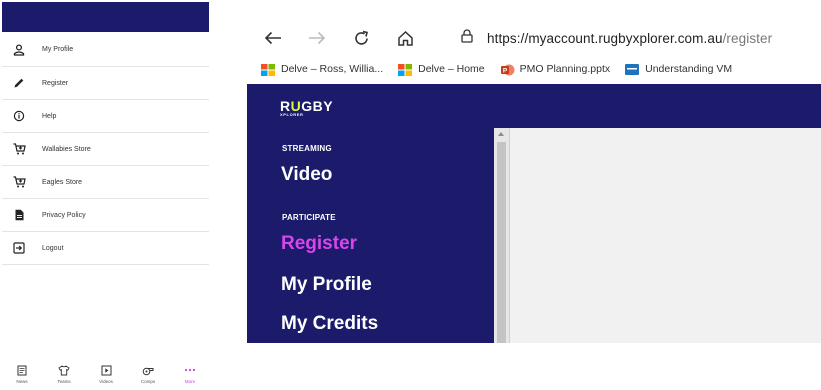 The width and height of the screenshot is (821, 390). What do you see at coordinates (105, 83) in the screenshot?
I see `menu-item-register: Register` at bounding box center [105, 83].